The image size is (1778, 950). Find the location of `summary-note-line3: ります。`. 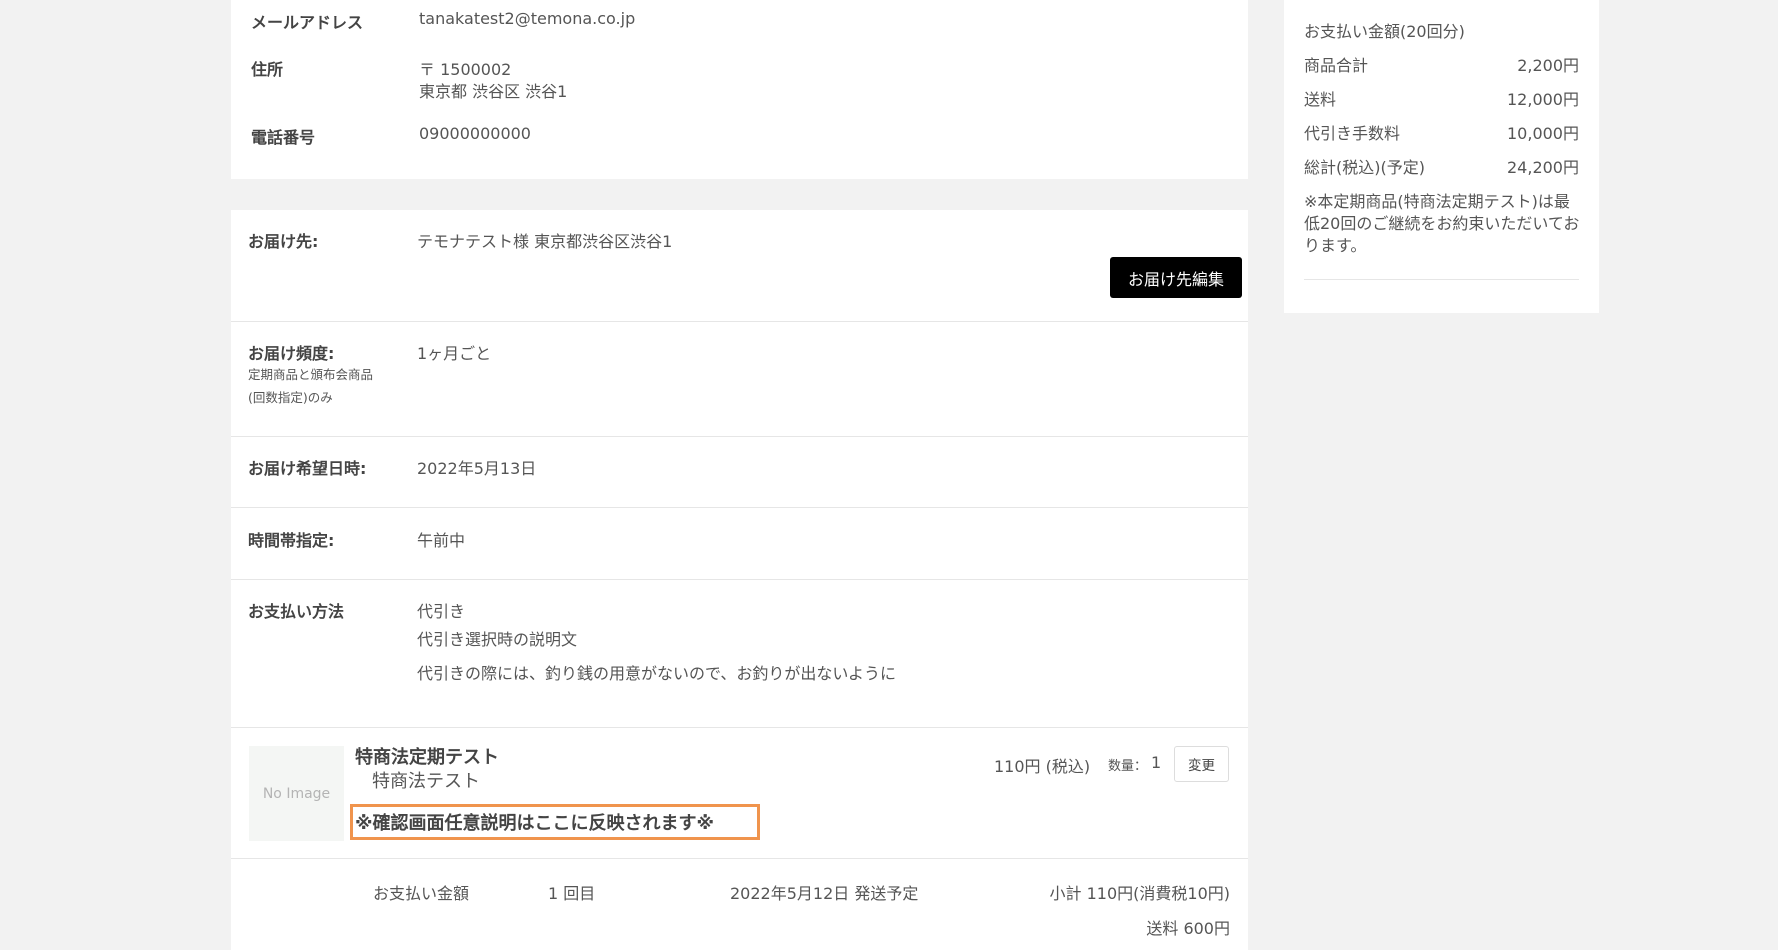

summary-note-line3: ります。 is located at coordinates (1335, 245).